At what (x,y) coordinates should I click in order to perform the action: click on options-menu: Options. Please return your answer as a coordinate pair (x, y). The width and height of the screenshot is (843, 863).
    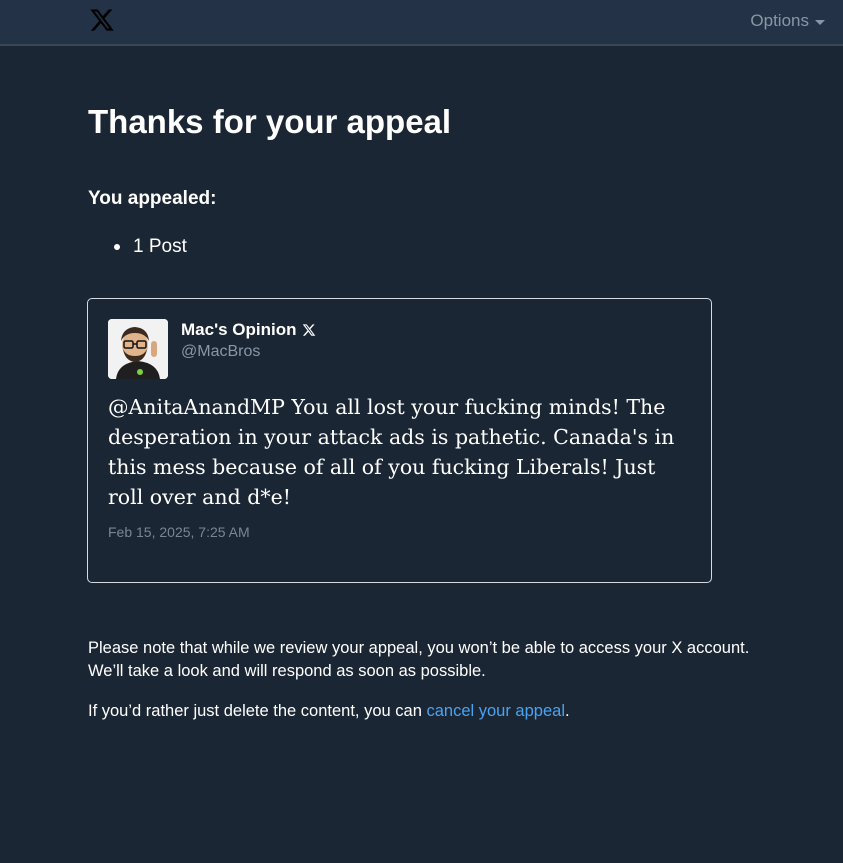
    Looking at the image, I should click on (787, 21).